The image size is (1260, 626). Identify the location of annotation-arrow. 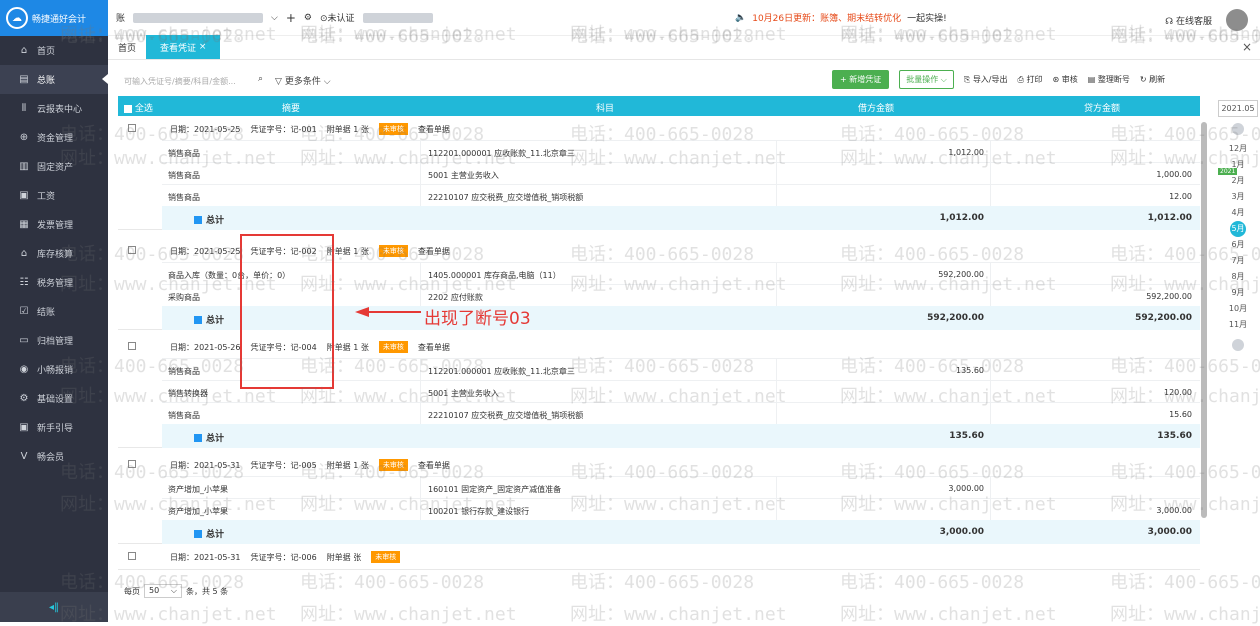
(388, 312).